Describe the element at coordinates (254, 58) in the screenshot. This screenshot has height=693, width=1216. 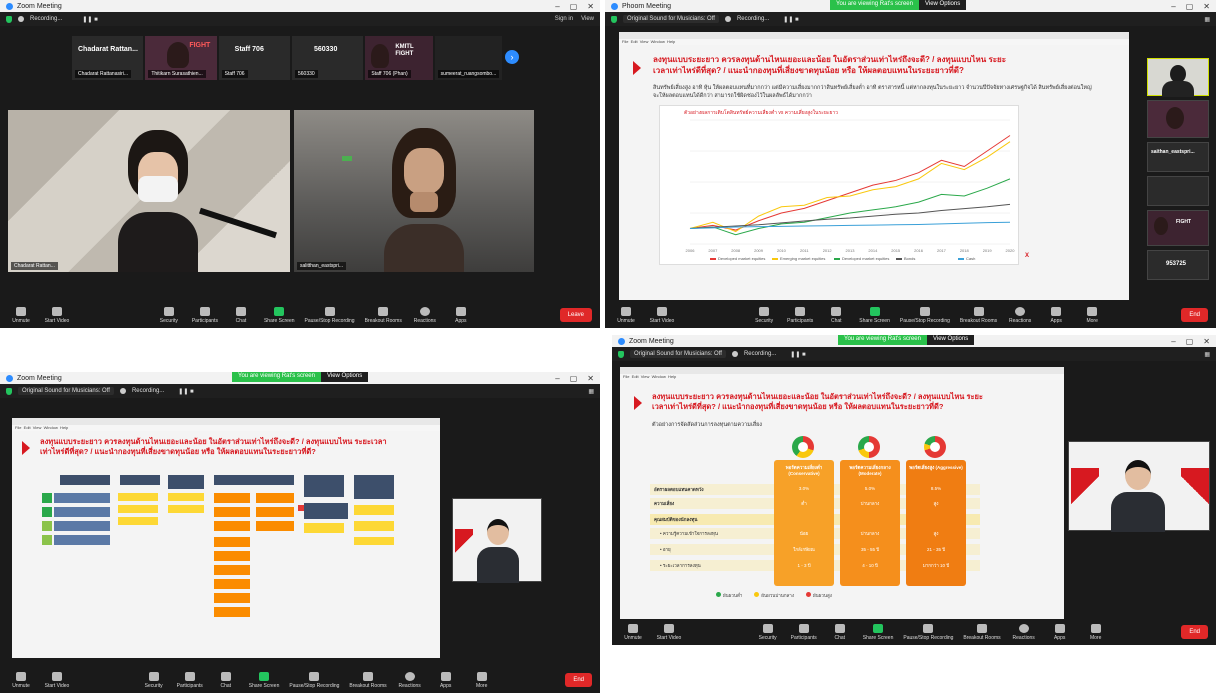
I see `strip-tile: Staff 706 Staff 706` at that location.